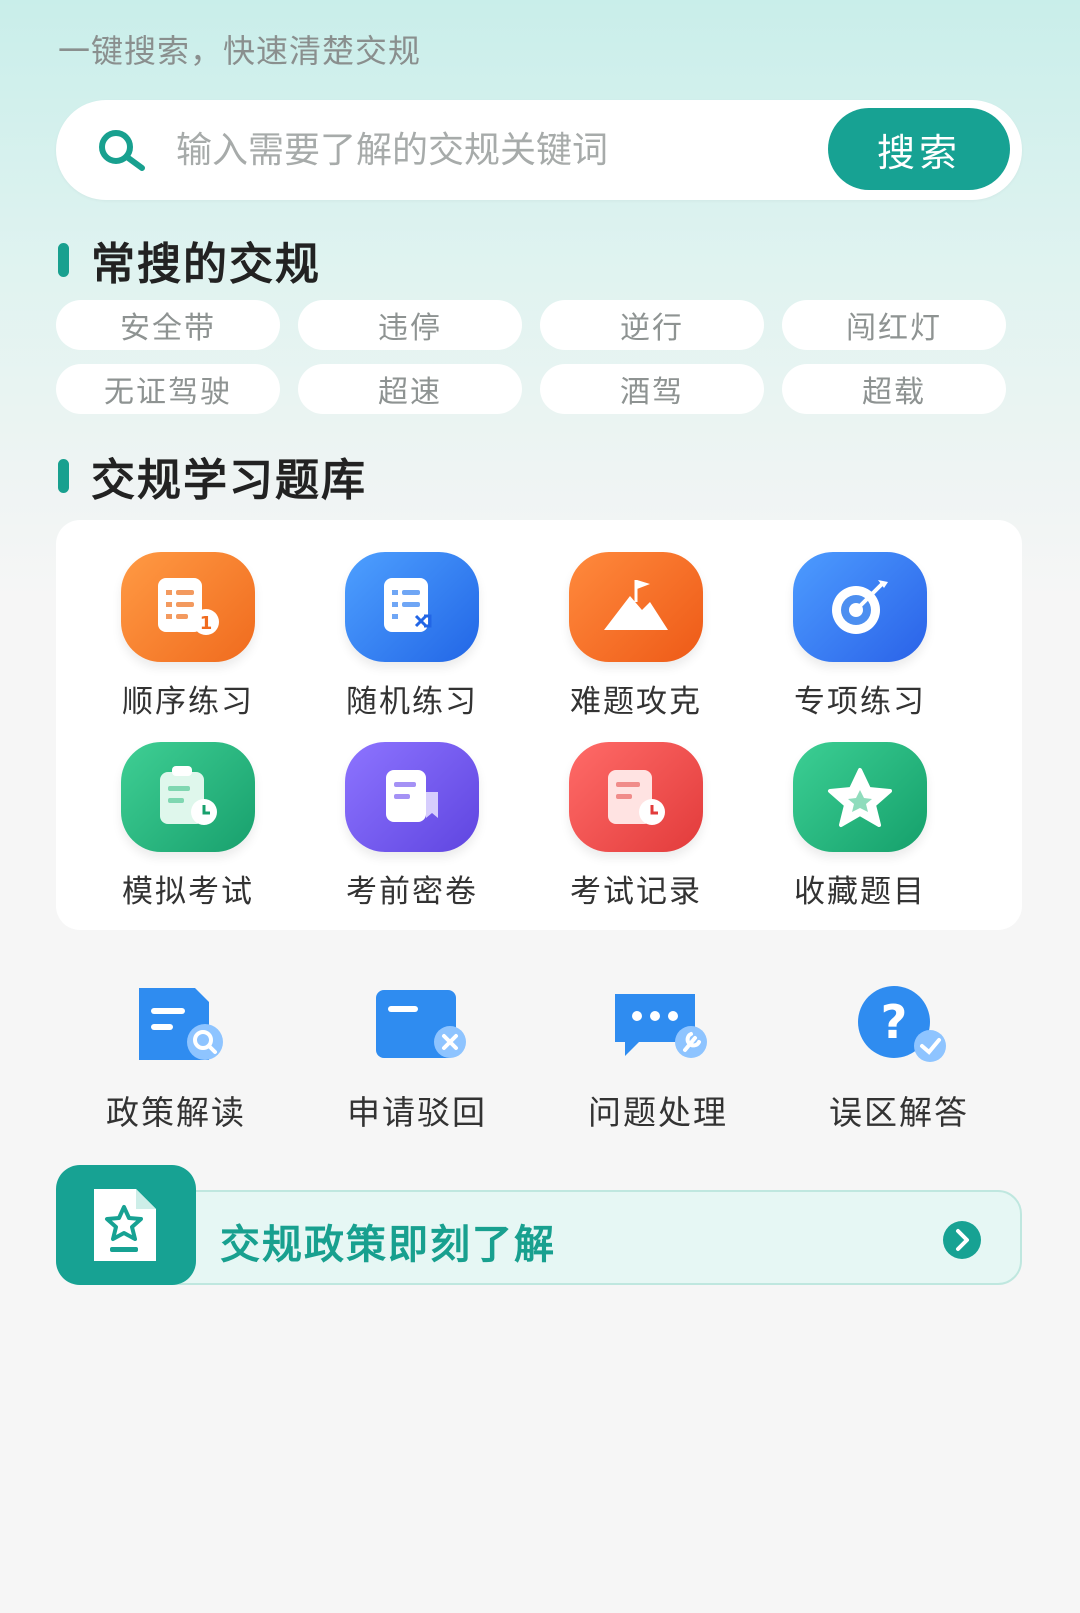 This screenshot has width=1080, height=1613. I want to click on service-label: 政策解读, so click(176, 1112).